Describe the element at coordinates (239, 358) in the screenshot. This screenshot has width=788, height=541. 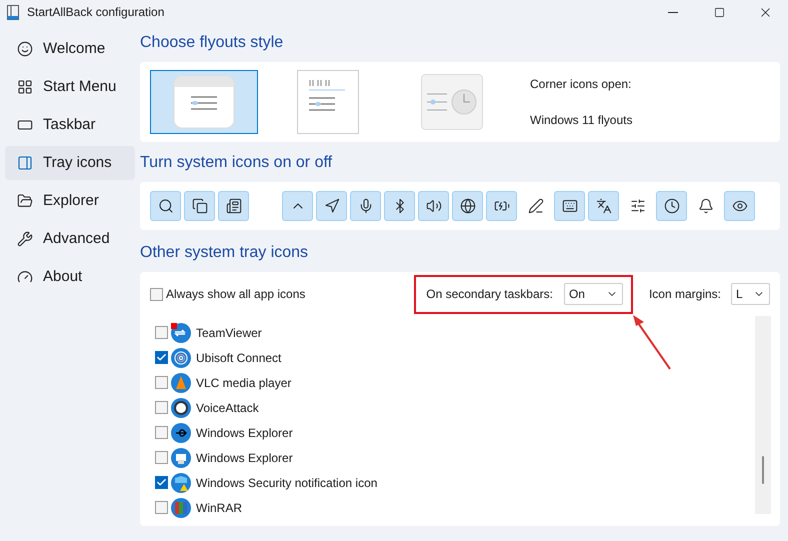
I see `app-name: Ubisoft Connect` at that location.